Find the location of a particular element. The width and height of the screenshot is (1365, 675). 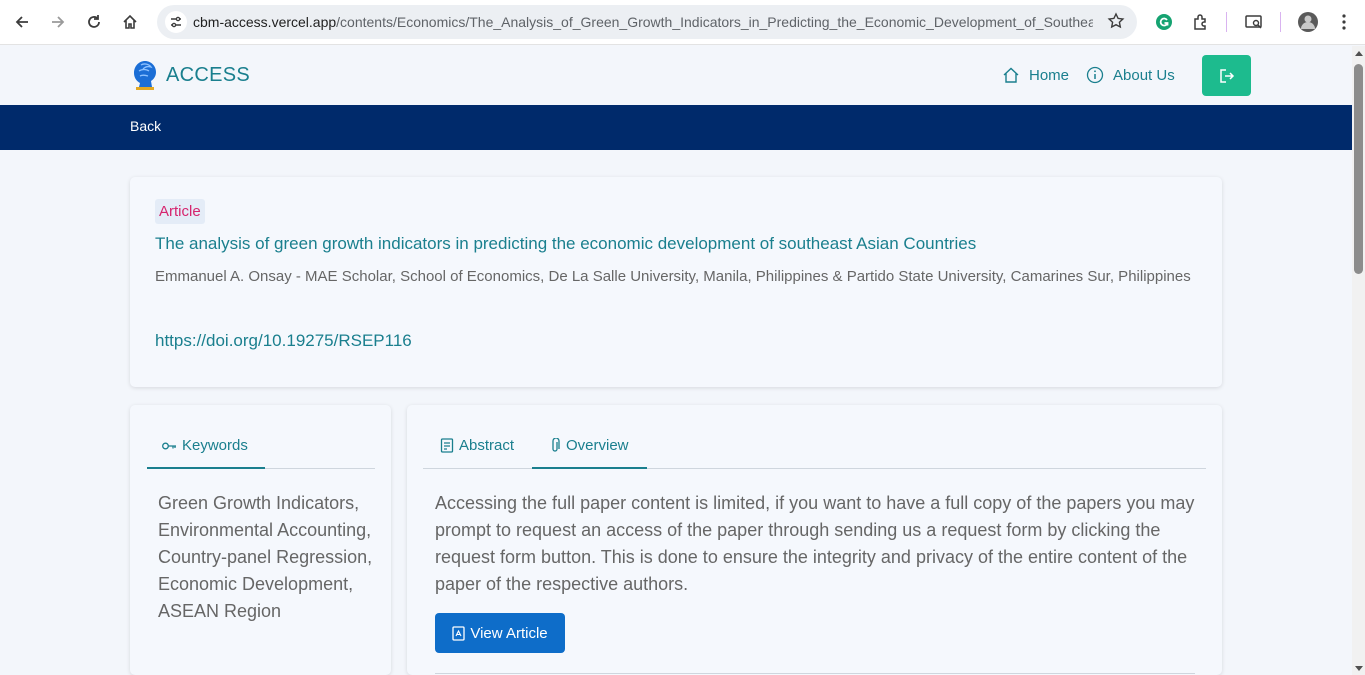

nav-about-label: About Us is located at coordinates (1144, 75).